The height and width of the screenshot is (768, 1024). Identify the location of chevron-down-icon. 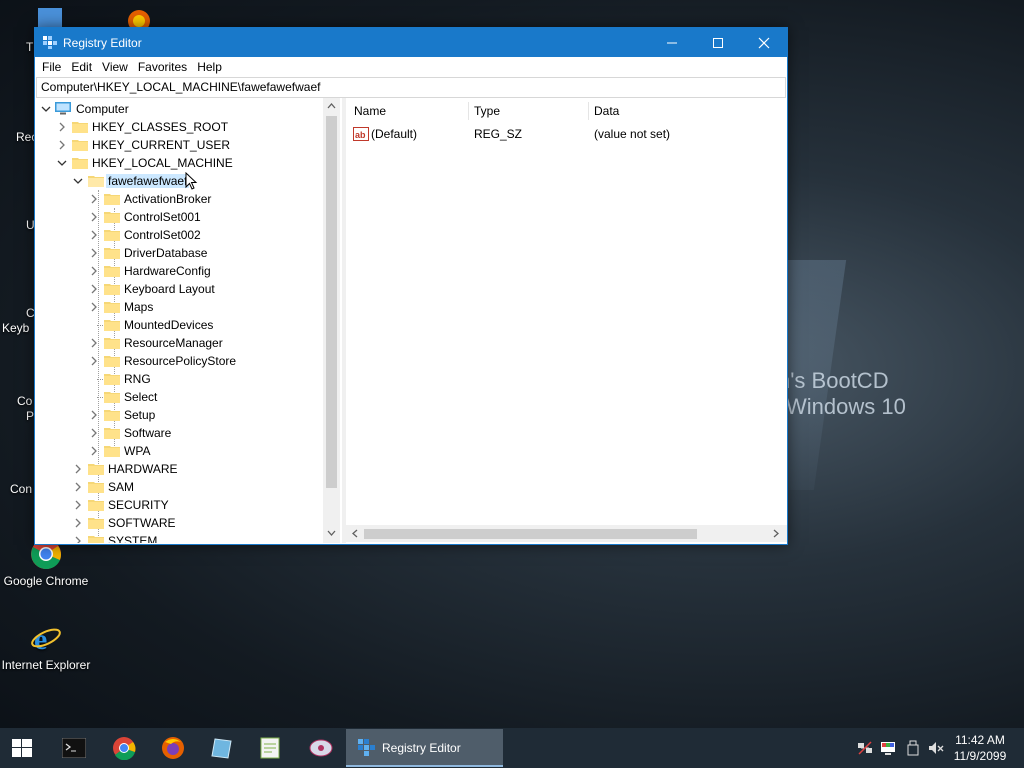
(62, 163).